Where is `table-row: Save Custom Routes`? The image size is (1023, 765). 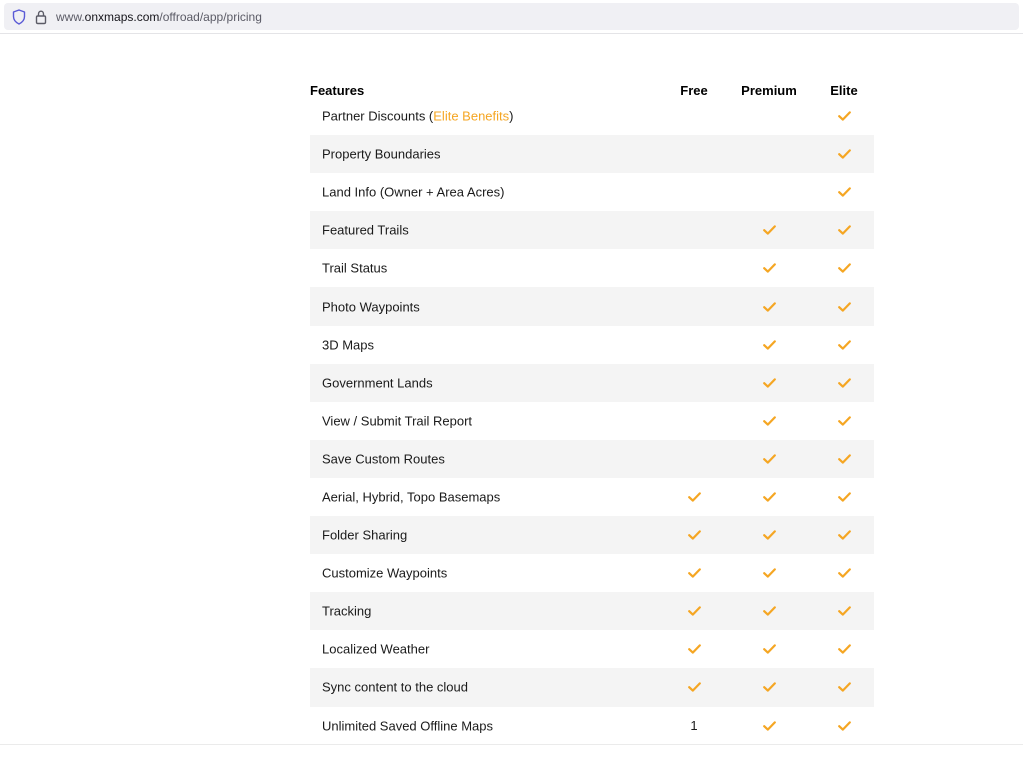 table-row: Save Custom Routes is located at coordinates (592, 458).